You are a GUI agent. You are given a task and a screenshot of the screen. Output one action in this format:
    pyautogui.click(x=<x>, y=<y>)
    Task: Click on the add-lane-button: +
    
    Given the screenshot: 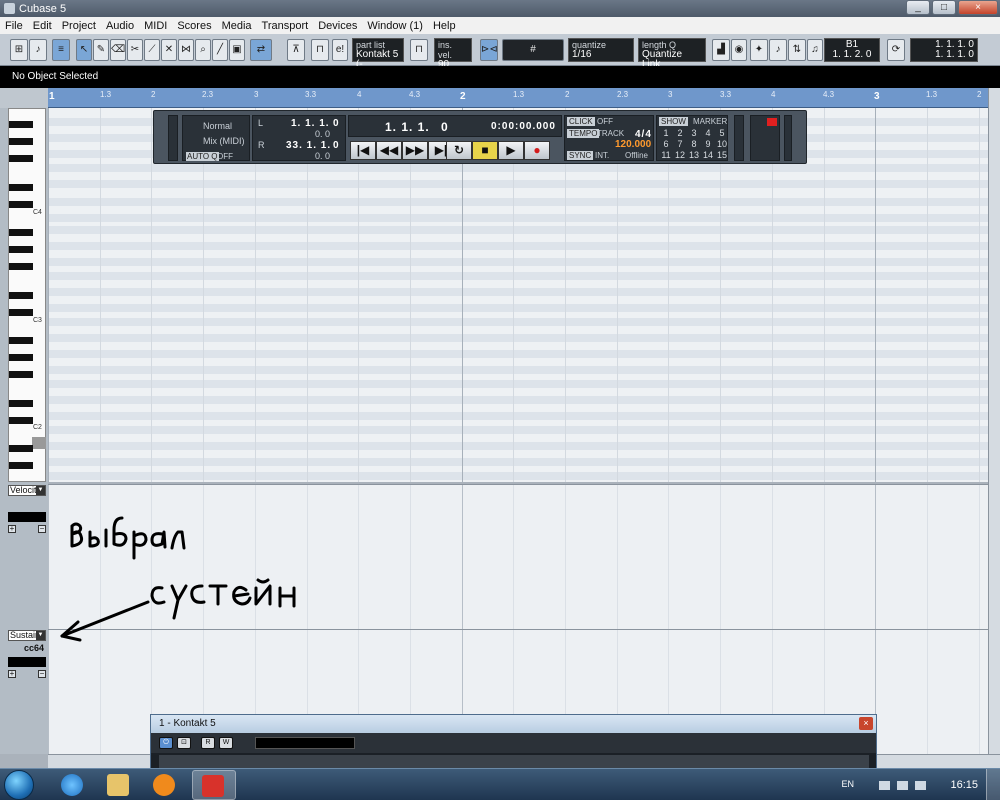 What is the action you would take?
    pyautogui.click(x=12, y=529)
    